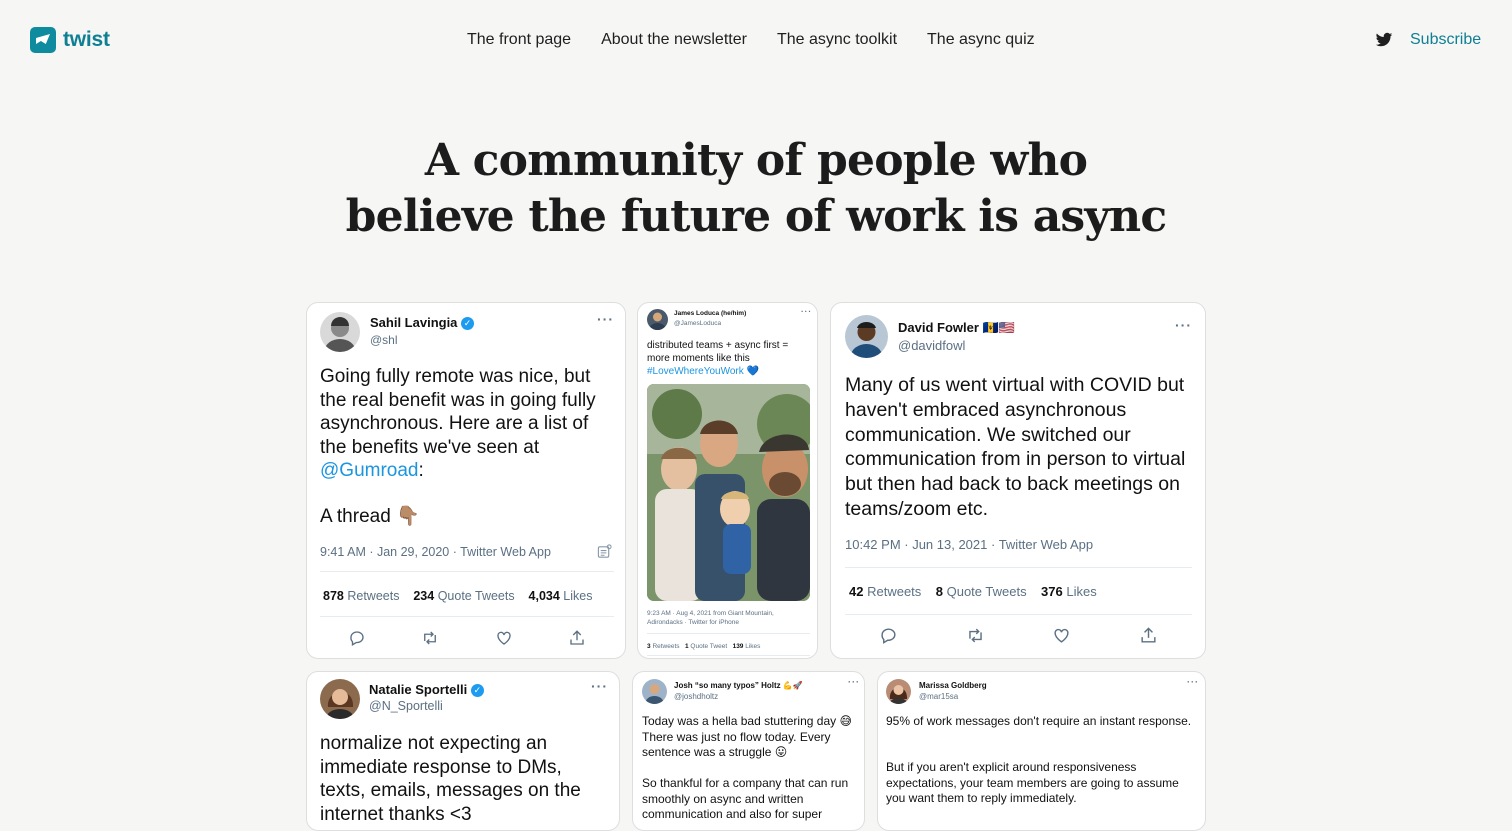 This screenshot has width=1512, height=831. What do you see at coordinates (981, 40) in the screenshot?
I see `nav-async-quiz: The async quiz` at bounding box center [981, 40].